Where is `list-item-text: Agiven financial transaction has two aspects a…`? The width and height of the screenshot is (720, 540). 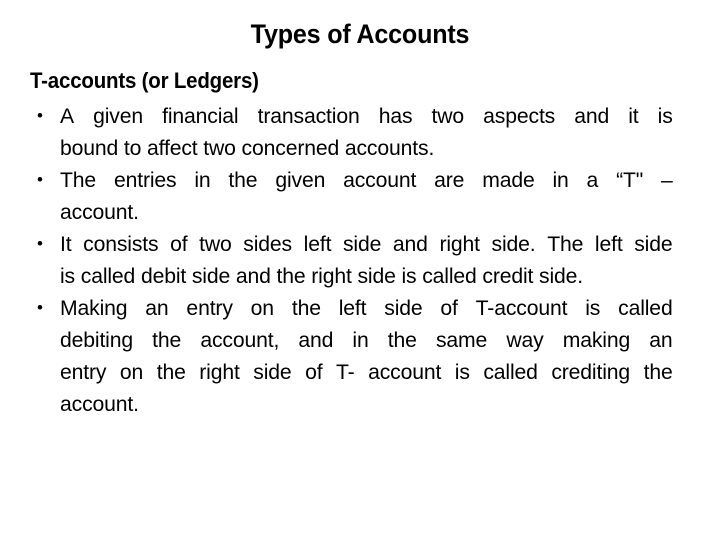 list-item-text: Agiven financial transaction has two aspects a… is located at coordinates (371, 132).